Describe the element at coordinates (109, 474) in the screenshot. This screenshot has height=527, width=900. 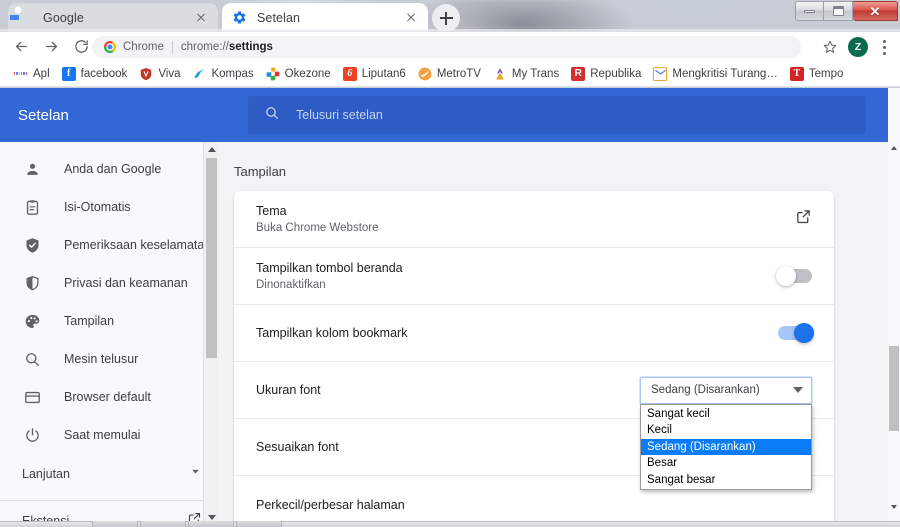
I see `sidebar-item-lanjutan: Lanjutan` at that location.